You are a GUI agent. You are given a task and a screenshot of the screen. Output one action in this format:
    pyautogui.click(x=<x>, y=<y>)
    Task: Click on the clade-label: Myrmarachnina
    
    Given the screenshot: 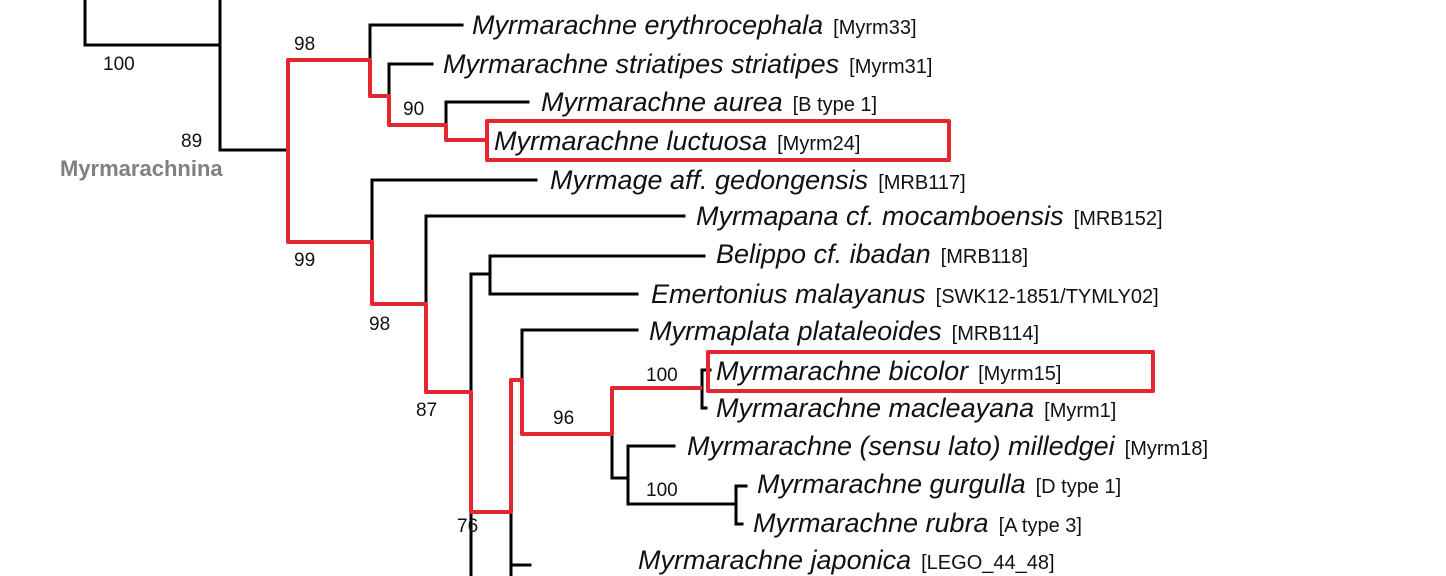 What is the action you would take?
    pyautogui.click(x=141, y=168)
    